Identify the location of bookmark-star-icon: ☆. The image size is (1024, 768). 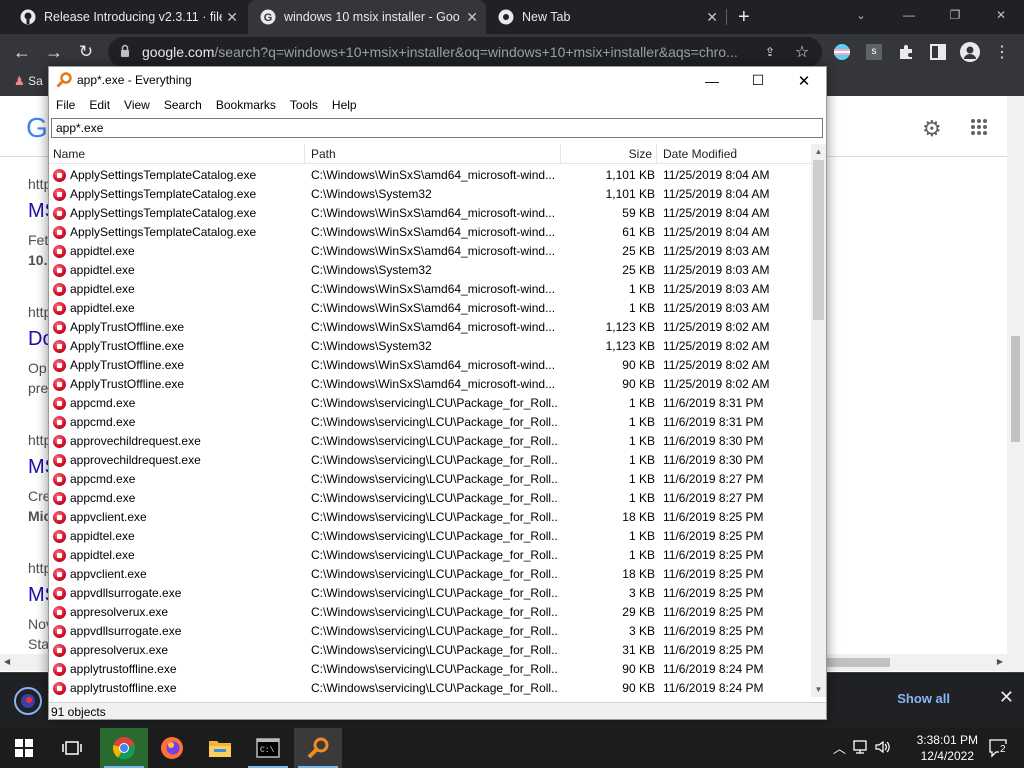
(802, 52).